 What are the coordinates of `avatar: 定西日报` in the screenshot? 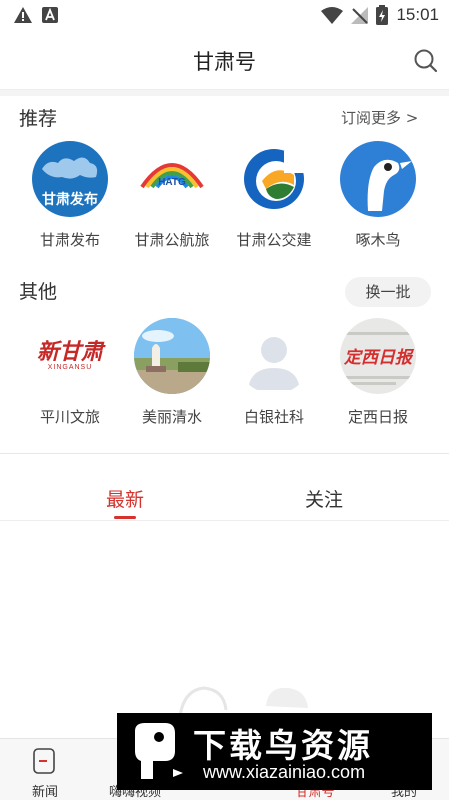 It's located at (378, 356).